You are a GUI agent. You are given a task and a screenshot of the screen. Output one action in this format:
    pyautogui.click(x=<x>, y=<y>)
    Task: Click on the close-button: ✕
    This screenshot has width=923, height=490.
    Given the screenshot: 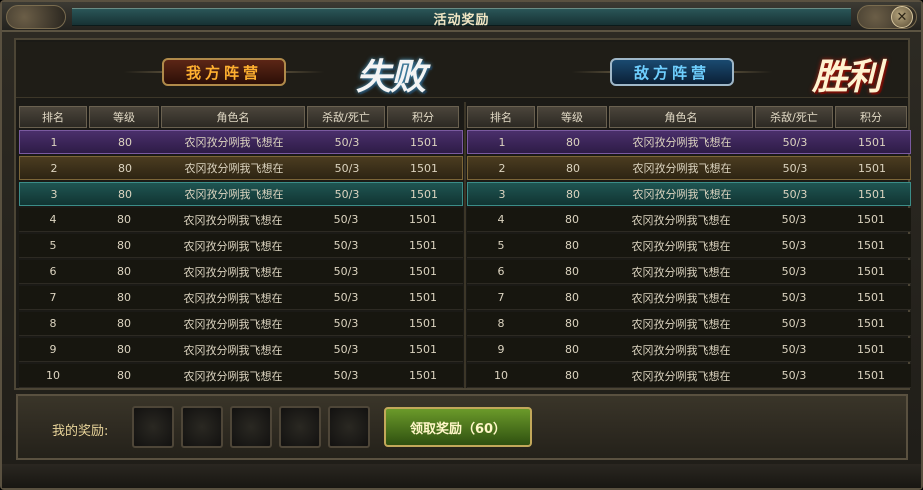 What is the action you would take?
    pyautogui.click(x=902, y=17)
    